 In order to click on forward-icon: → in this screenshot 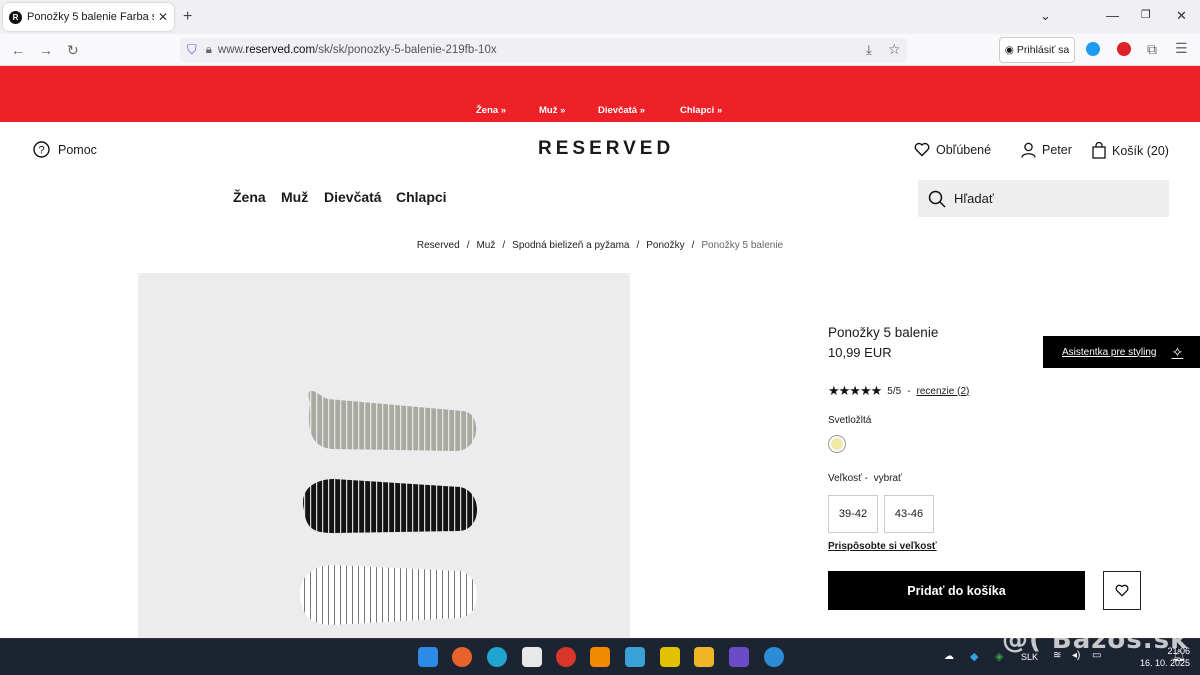, I will do `click(46, 50)`.